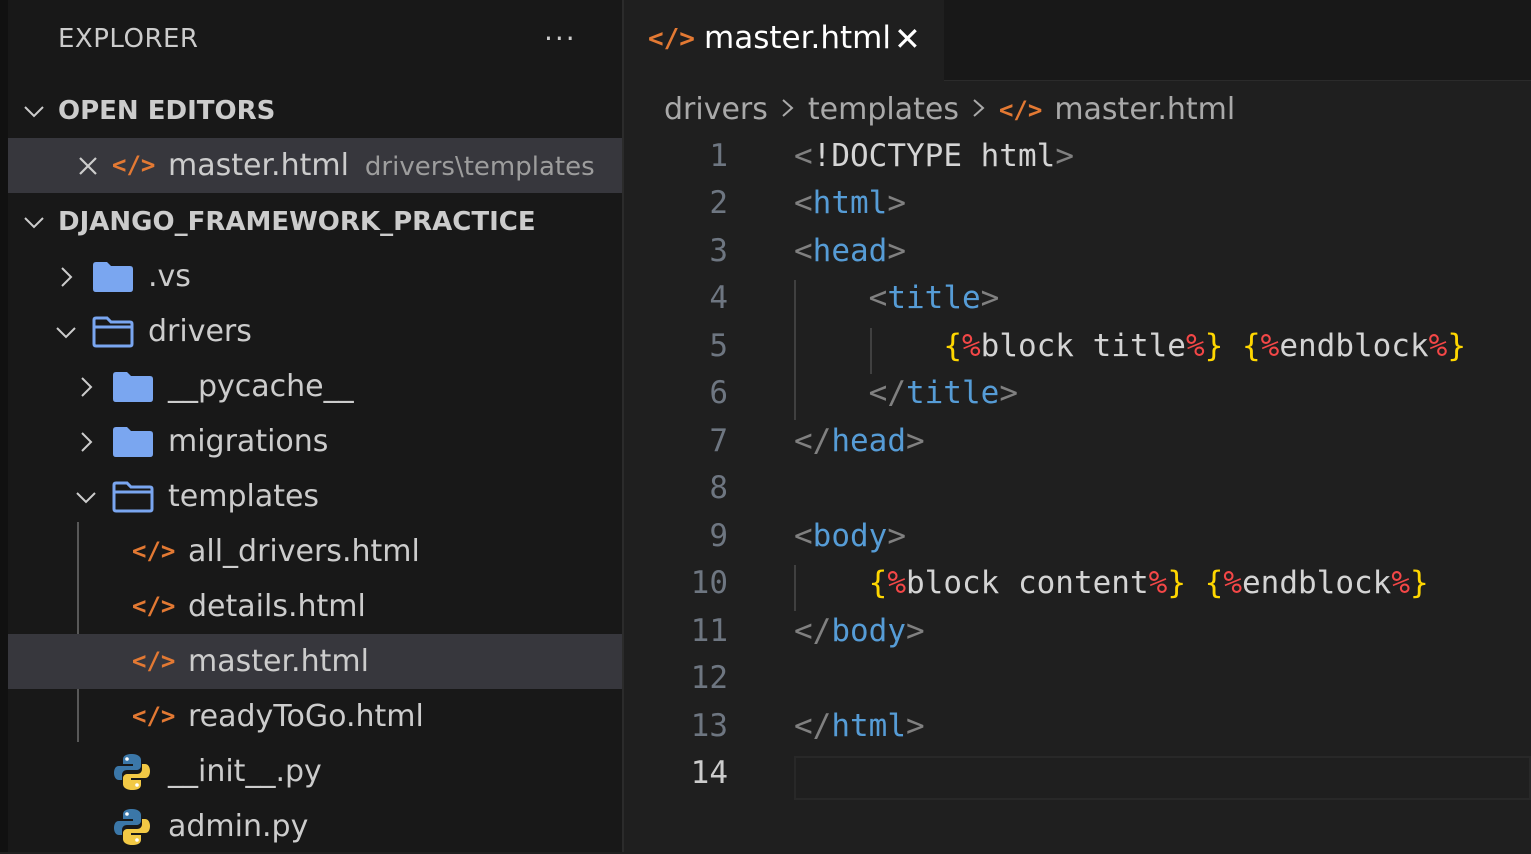 This screenshot has width=1531, height=854. I want to click on code-line: 4 <title>, so click(1077, 303).